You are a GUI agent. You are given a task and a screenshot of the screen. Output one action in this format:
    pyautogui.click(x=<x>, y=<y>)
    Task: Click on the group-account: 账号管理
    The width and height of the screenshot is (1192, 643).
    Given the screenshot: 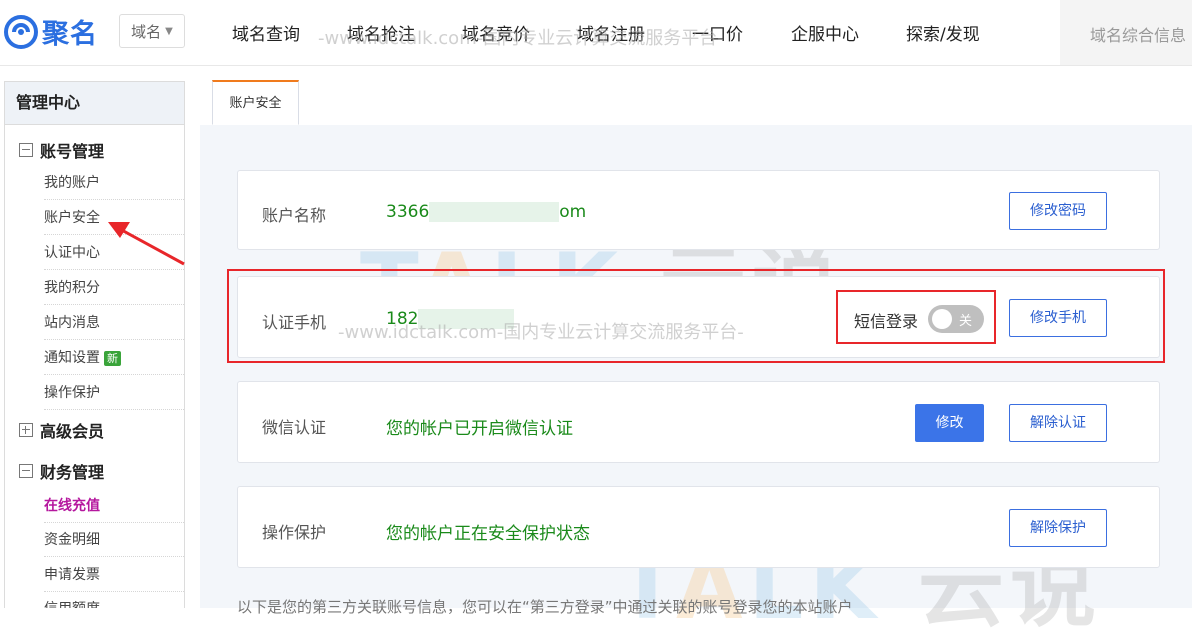 What is the action you would take?
    pyautogui.click(x=54, y=150)
    